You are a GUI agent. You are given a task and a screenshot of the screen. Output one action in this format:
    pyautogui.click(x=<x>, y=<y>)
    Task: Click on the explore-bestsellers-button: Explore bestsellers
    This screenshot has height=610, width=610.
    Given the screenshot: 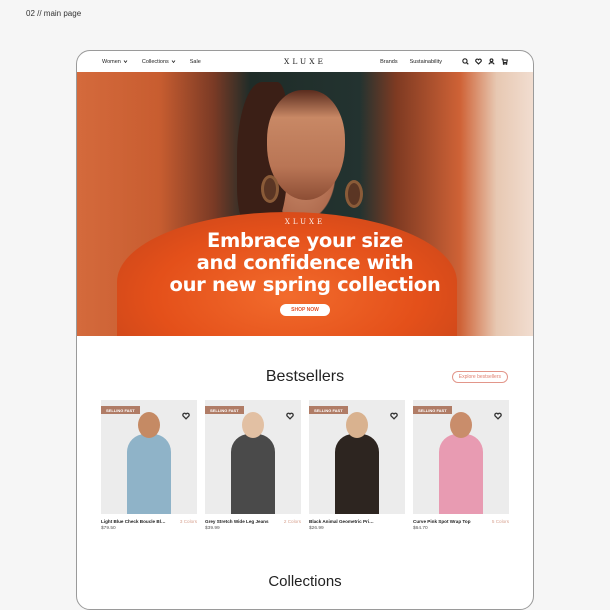 What is the action you would take?
    pyautogui.click(x=479, y=377)
    